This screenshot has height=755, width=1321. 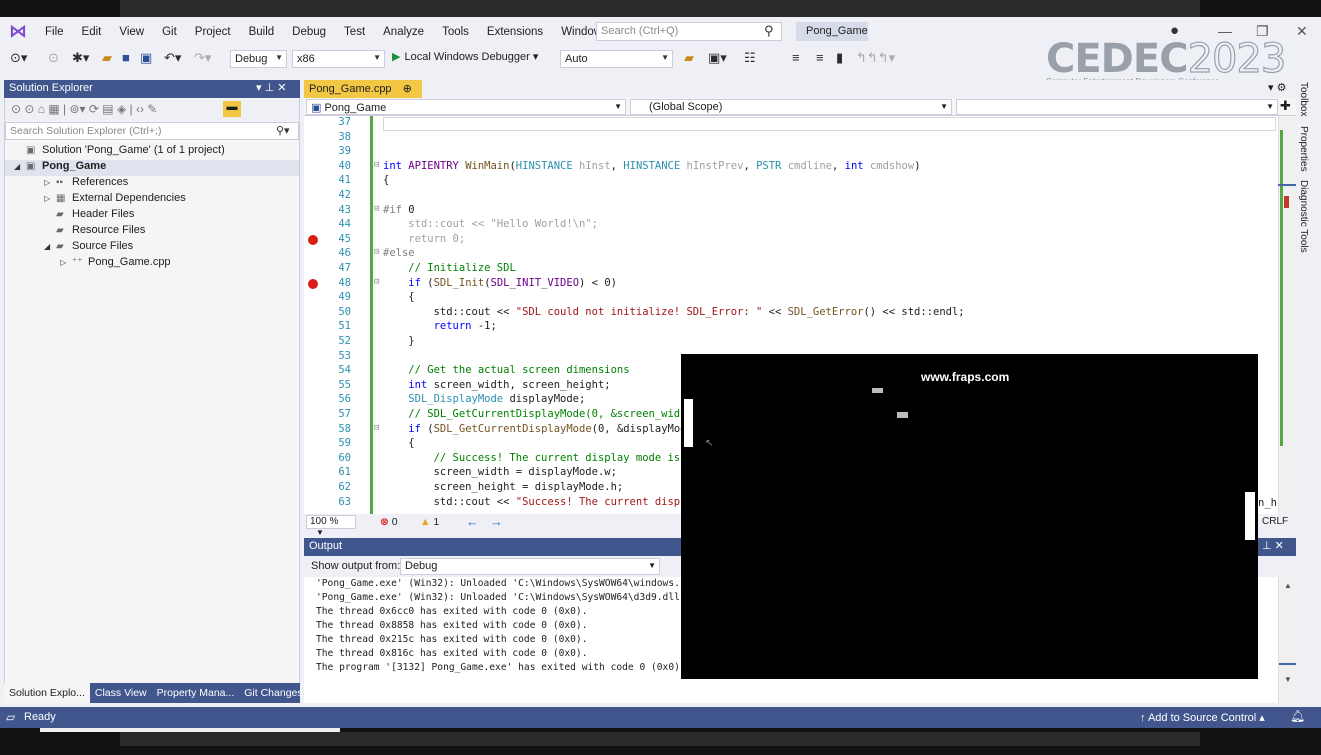 I want to click on start-debugging-button: ▶ Local Windows Debugger ▾, so click(x=465, y=56).